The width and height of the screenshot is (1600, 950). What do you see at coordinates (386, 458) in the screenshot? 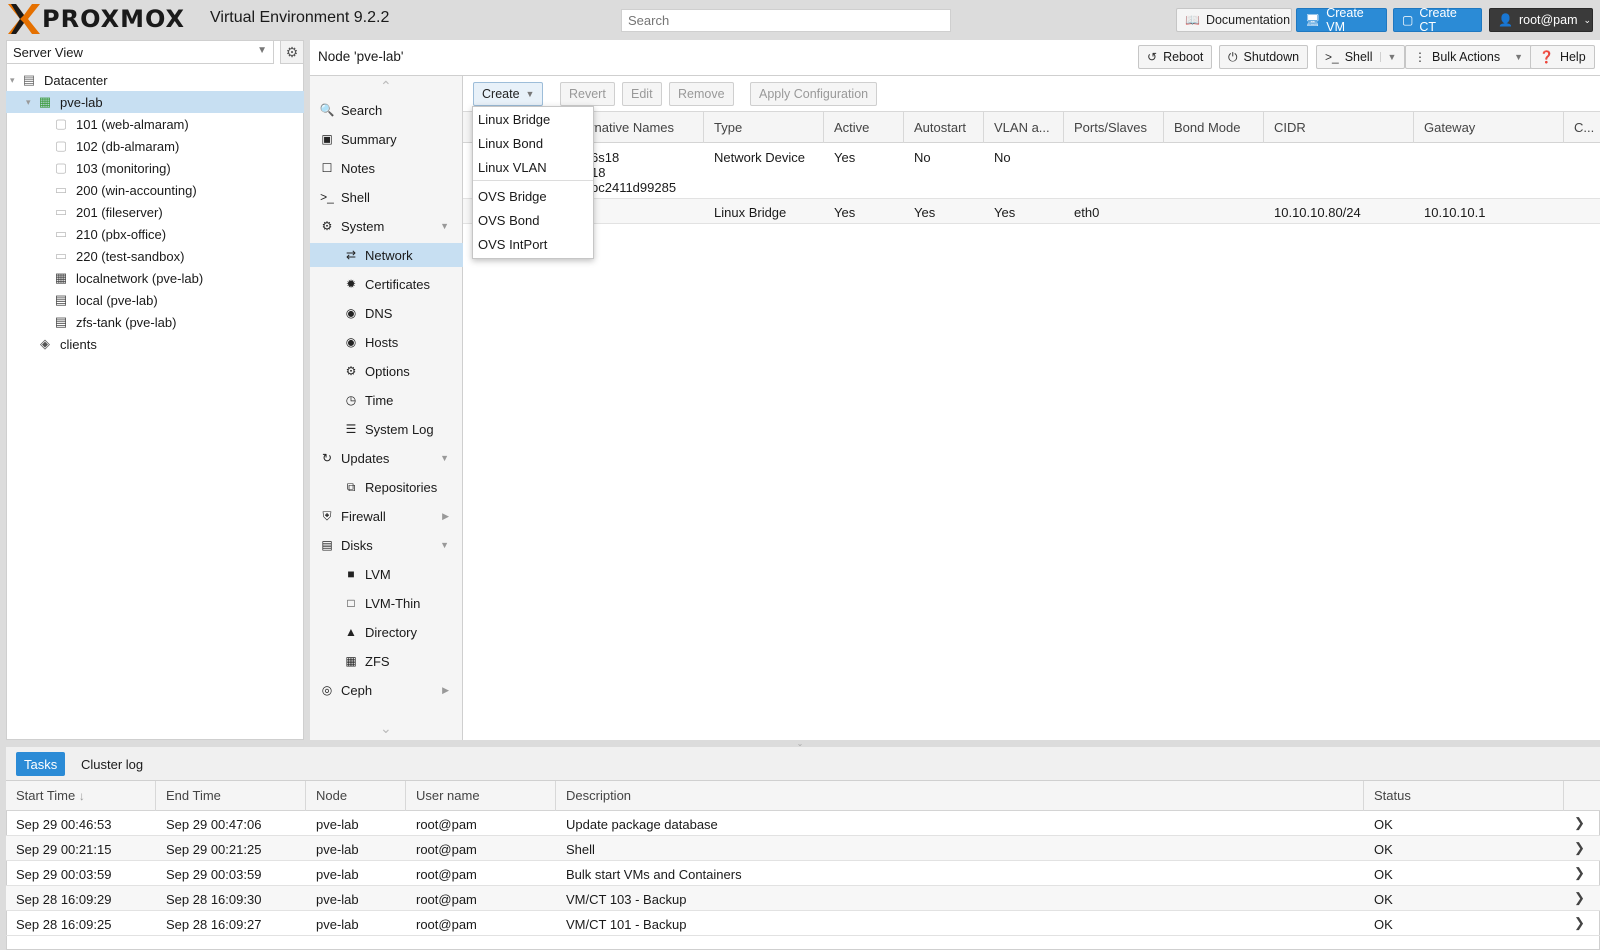
I see `menu-item-updates: ↻ Updates ▼` at bounding box center [386, 458].